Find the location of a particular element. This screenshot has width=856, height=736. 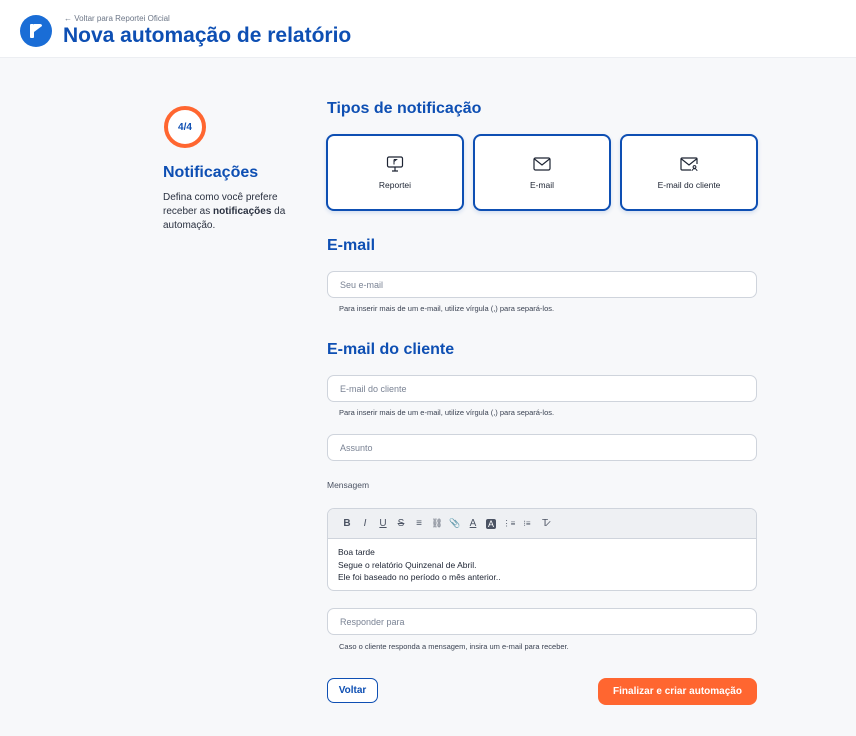

monitor-icon is located at coordinates (395, 163).